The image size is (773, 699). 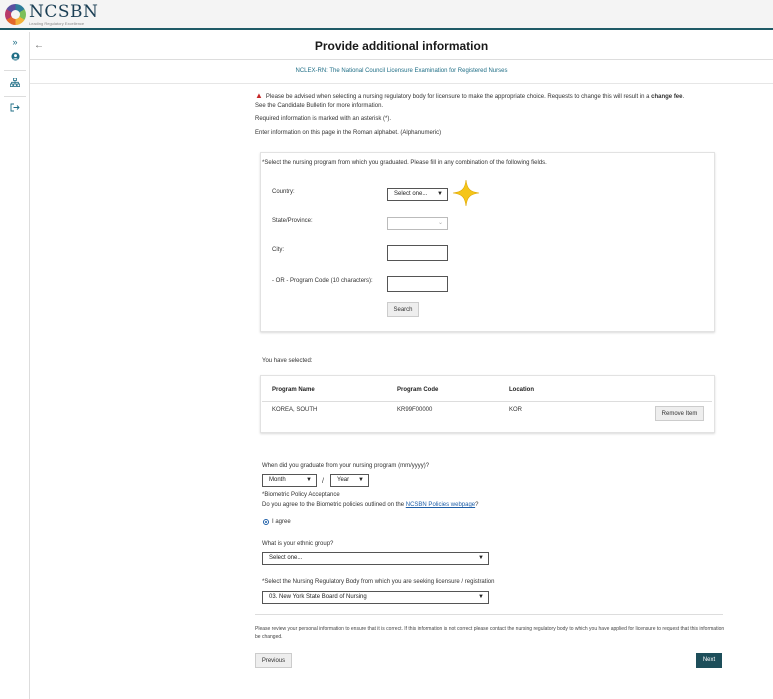 What do you see at coordinates (403, 309) in the screenshot?
I see `search-button: Search` at bounding box center [403, 309].